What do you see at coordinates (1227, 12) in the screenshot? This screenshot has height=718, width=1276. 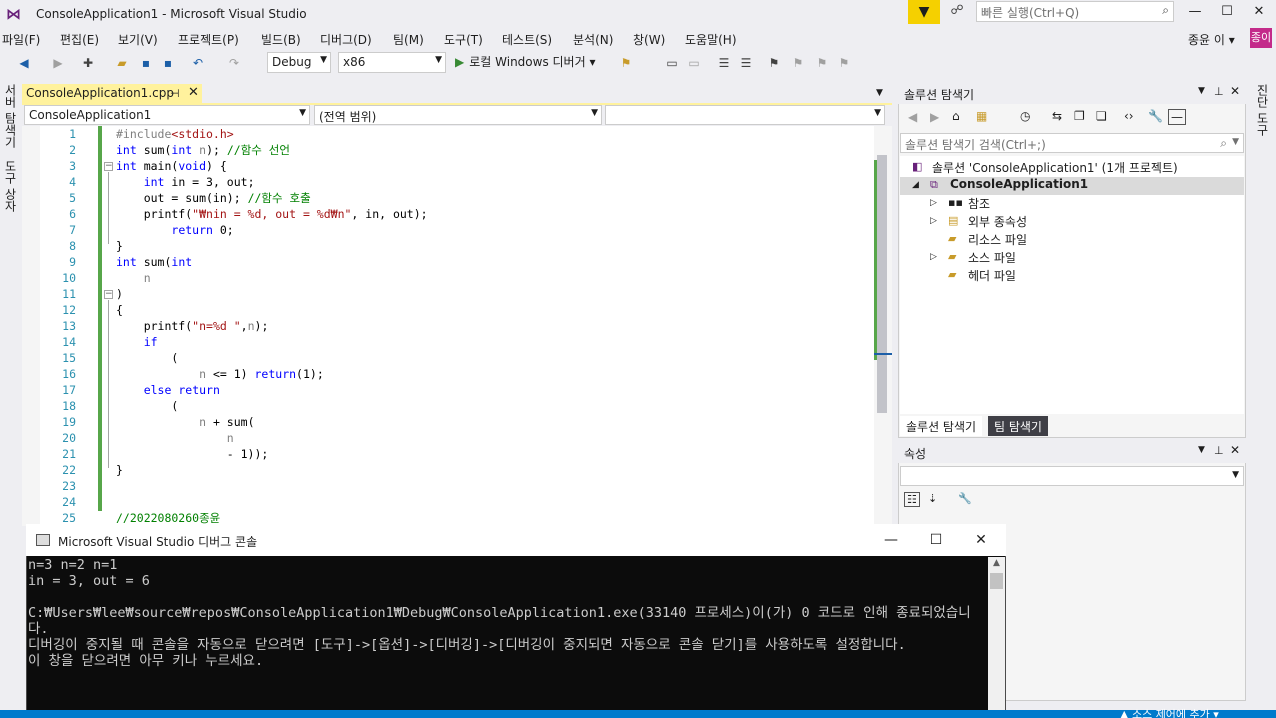 I see `maximize-button: ☐` at bounding box center [1227, 12].